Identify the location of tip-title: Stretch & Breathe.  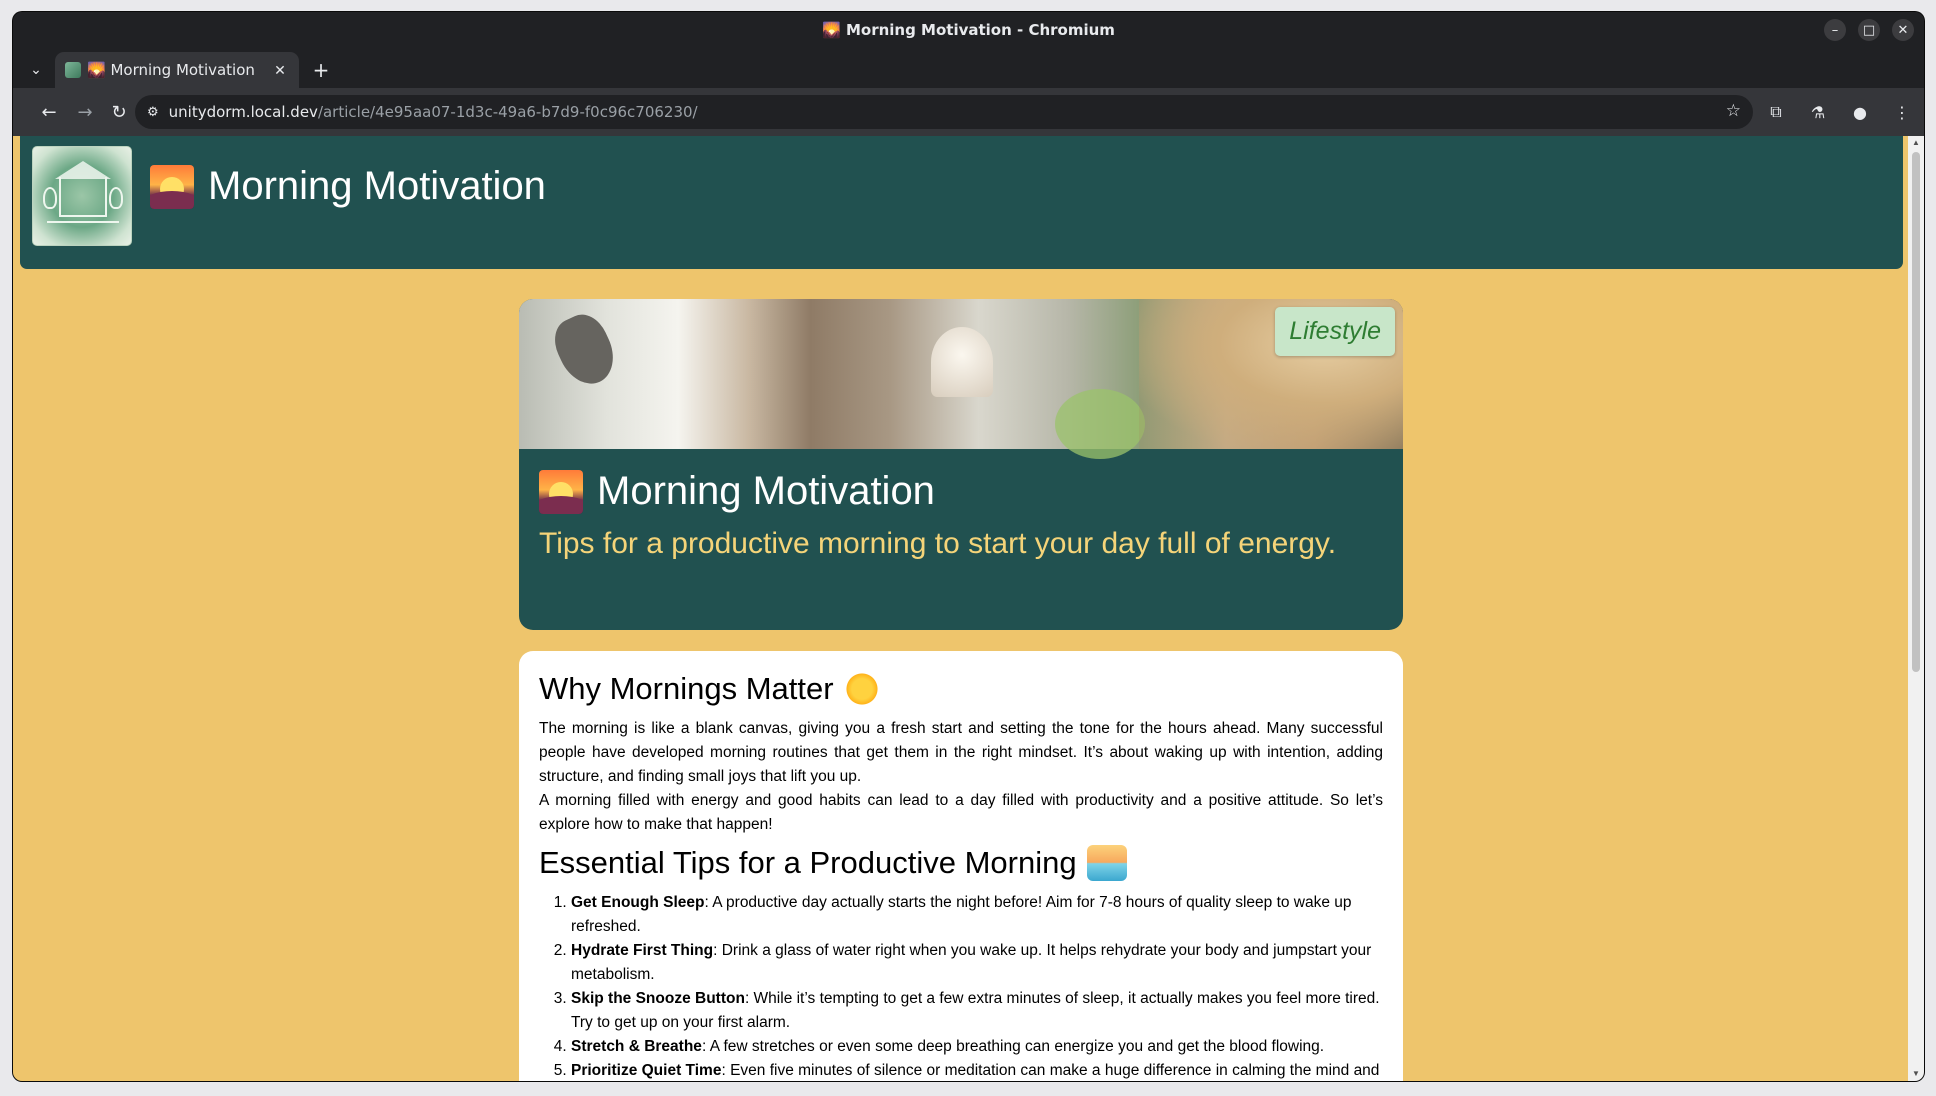
(636, 1046).